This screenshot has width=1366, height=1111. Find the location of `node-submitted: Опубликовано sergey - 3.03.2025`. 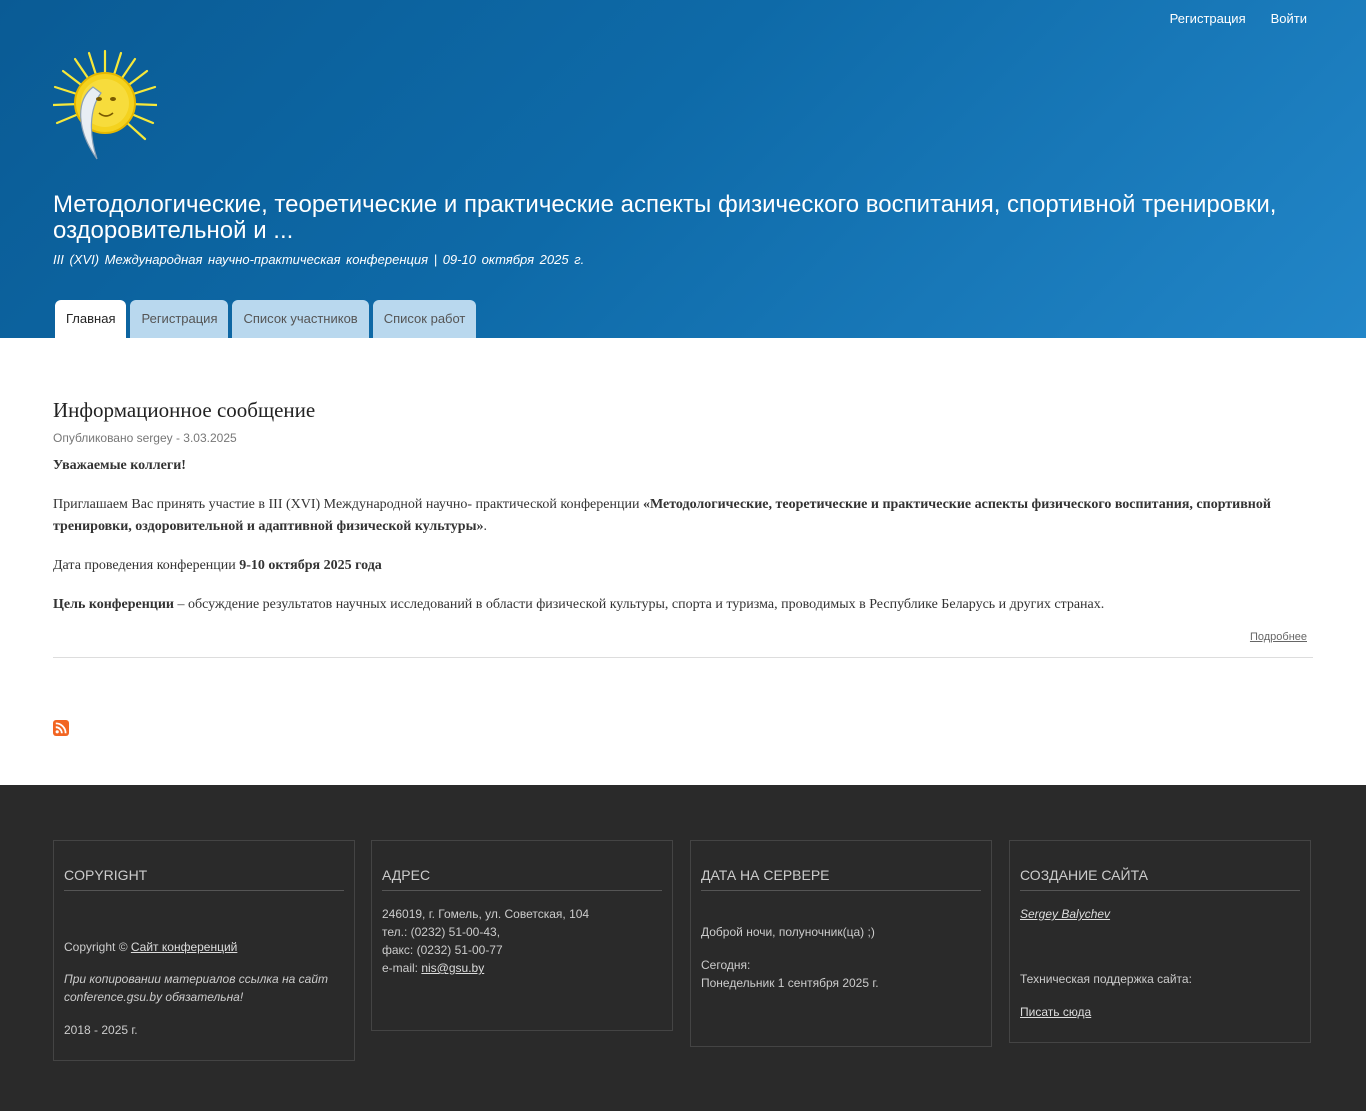

node-submitted: Опубликовано sergey - 3.03.2025 is located at coordinates (145, 438).